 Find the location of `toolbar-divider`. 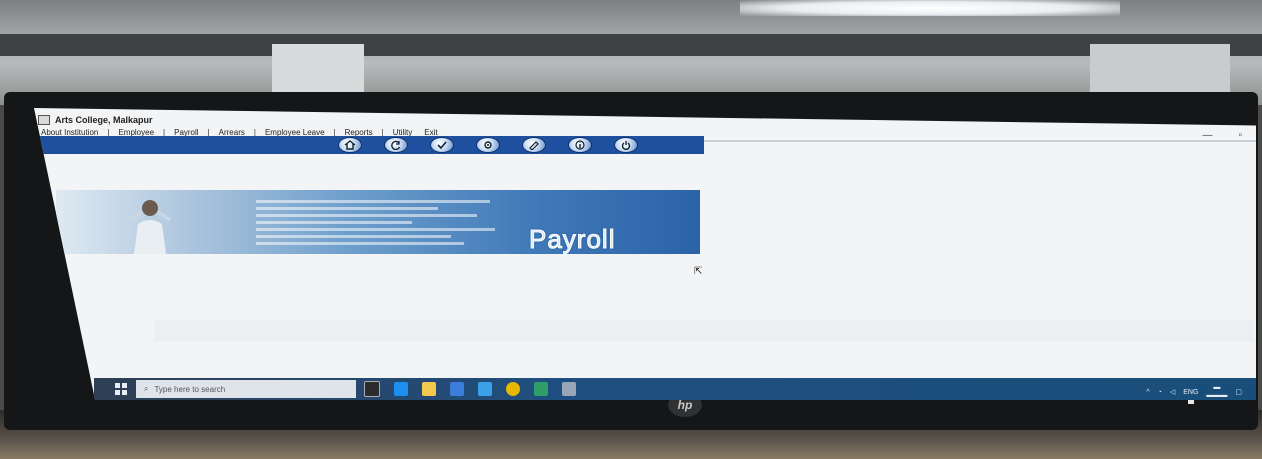

toolbar-divider is located at coordinates (980, 141).